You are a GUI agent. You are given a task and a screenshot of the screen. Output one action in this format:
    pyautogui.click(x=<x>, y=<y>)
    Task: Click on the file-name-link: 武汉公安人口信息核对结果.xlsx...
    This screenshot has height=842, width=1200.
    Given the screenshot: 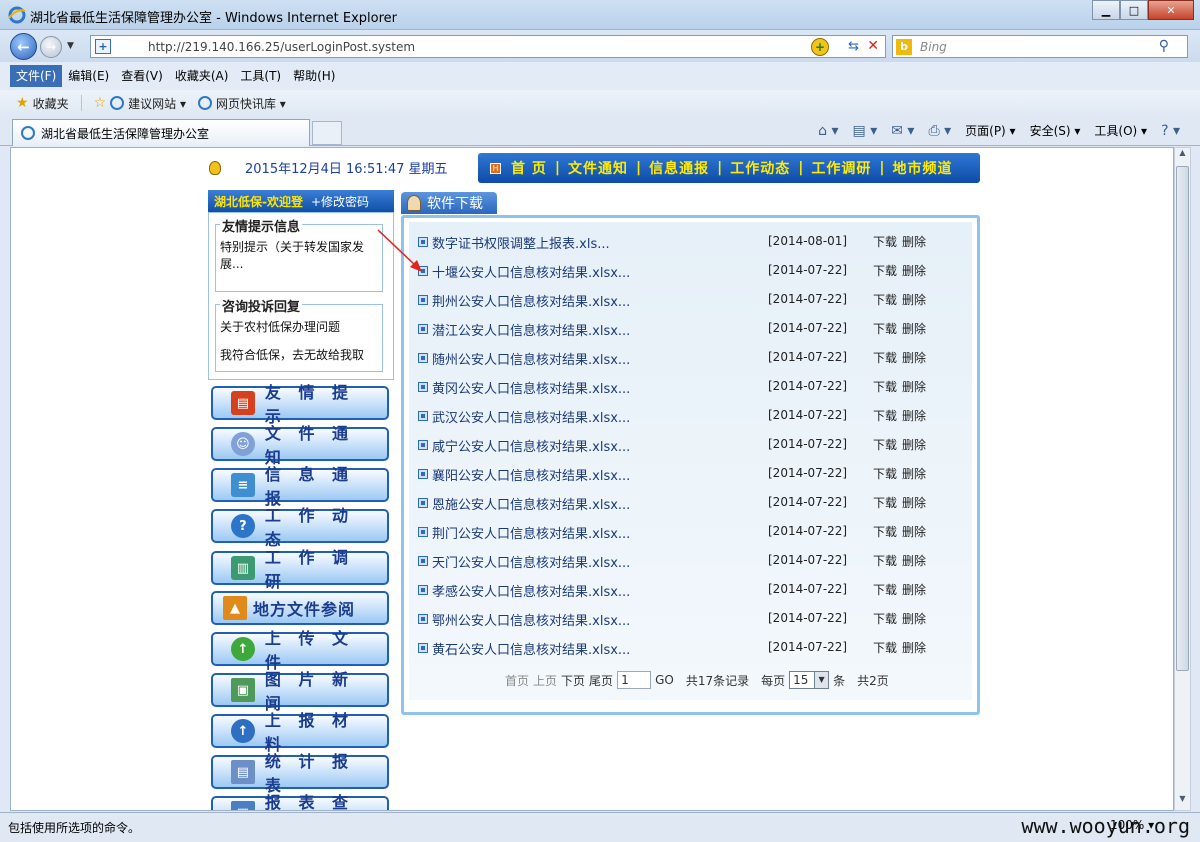 What is the action you would take?
    pyautogui.click(x=531, y=416)
    